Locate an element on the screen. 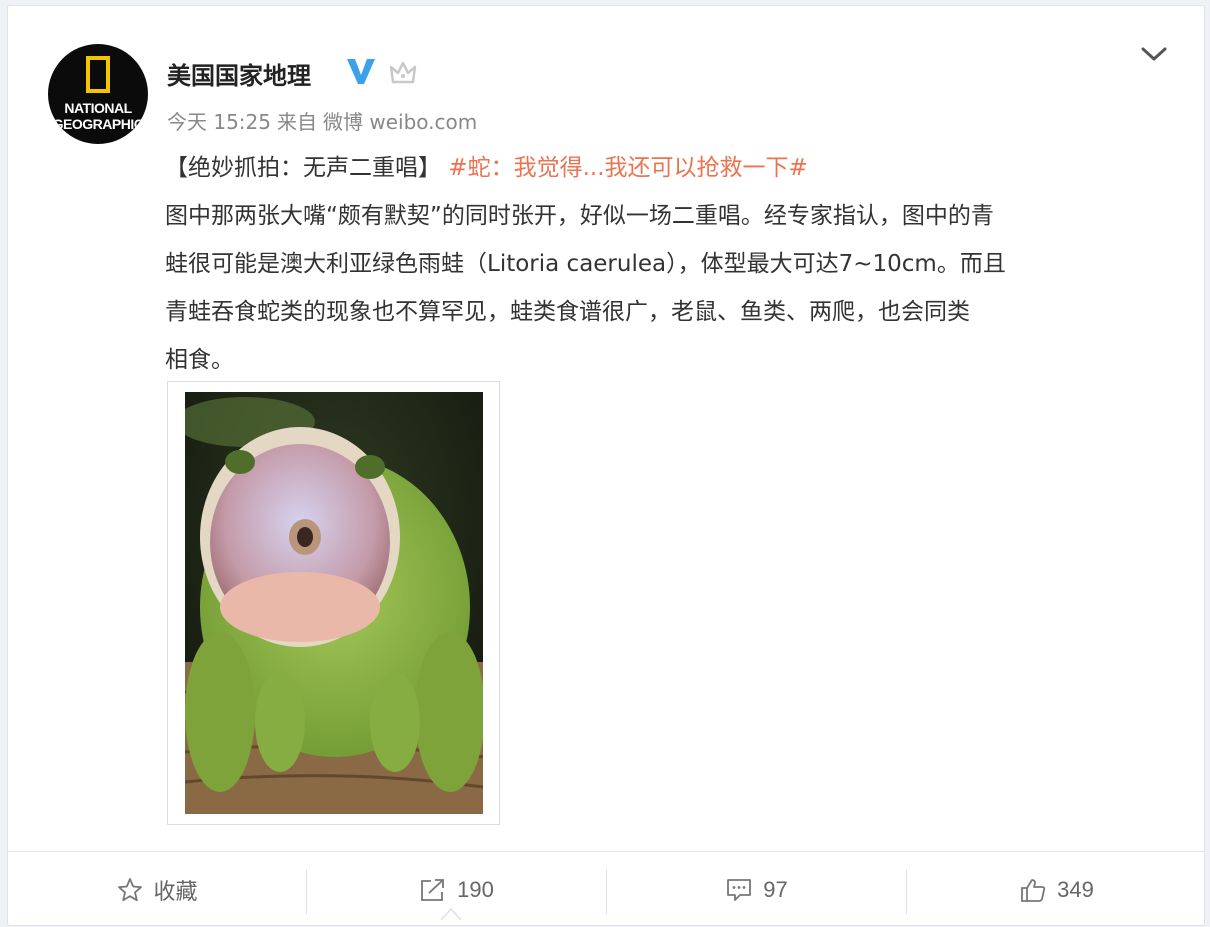  post-line-1: 图中那两张大嘴“颇有默契”的同时张开，好似一场二重唱。经专家指认，图中的青 is located at coordinates (579, 216).